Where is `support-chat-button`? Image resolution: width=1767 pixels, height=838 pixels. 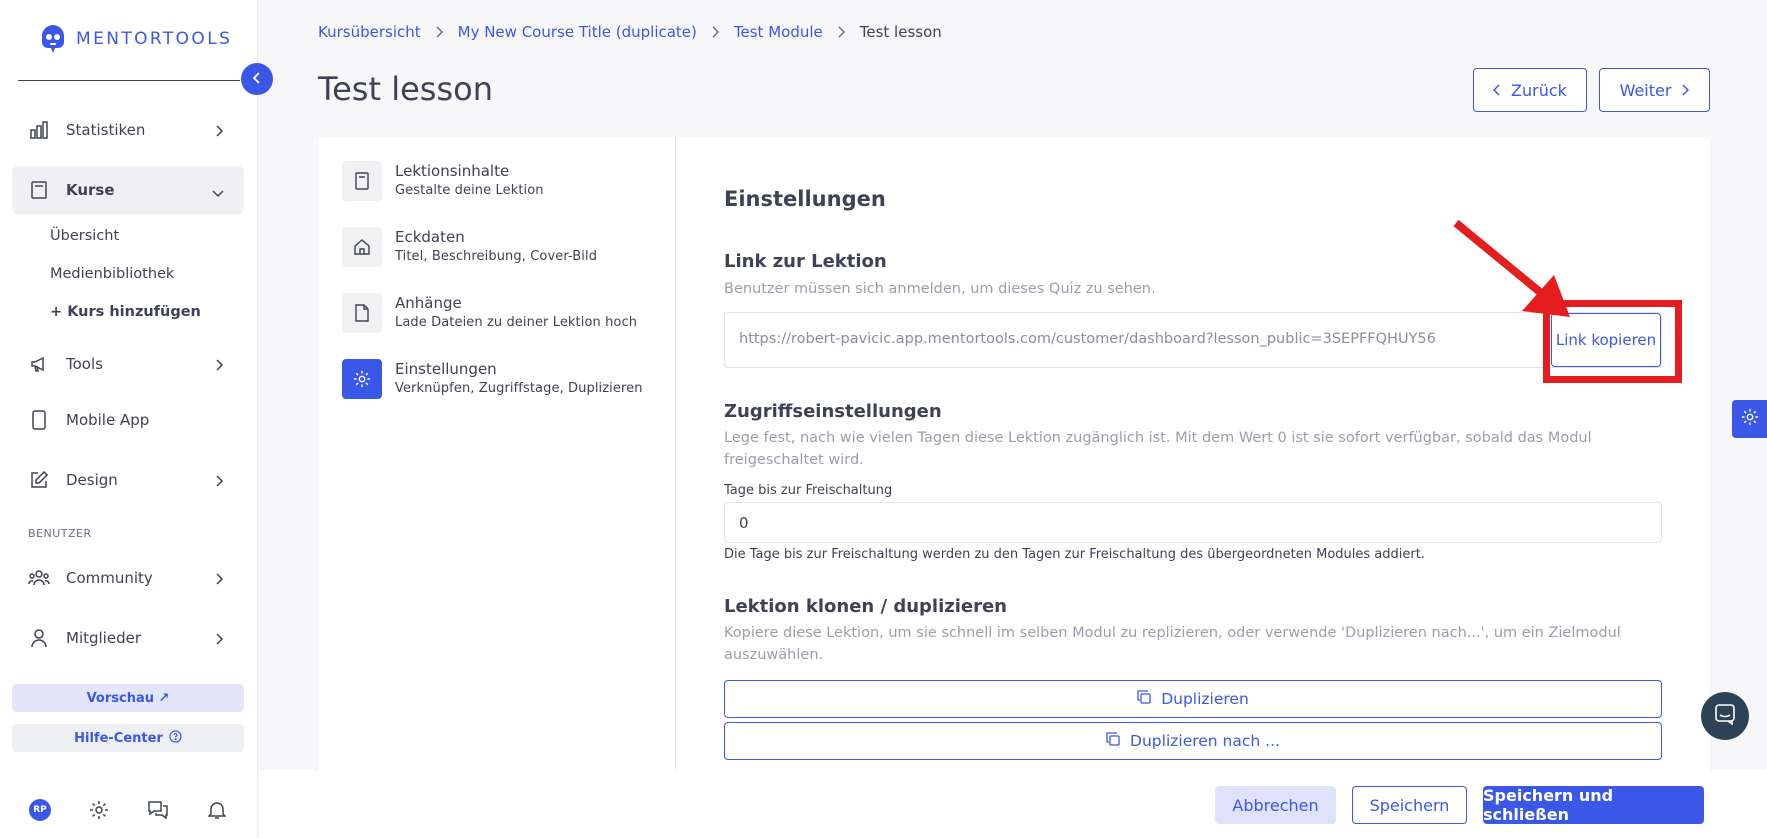 support-chat-button is located at coordinates (1725, 716).